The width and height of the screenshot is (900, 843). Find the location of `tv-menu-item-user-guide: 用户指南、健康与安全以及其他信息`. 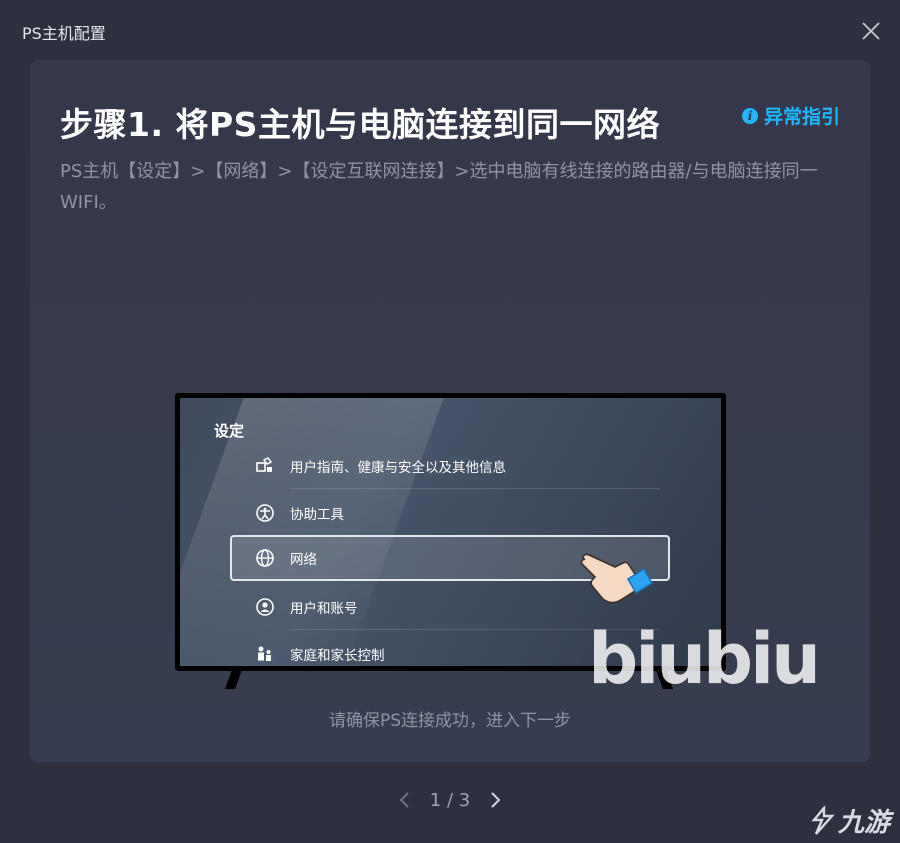

tv-menu-item-user-guide: 用户指南、健康与安全以及其他信息 is located at coordinates (450, 466).